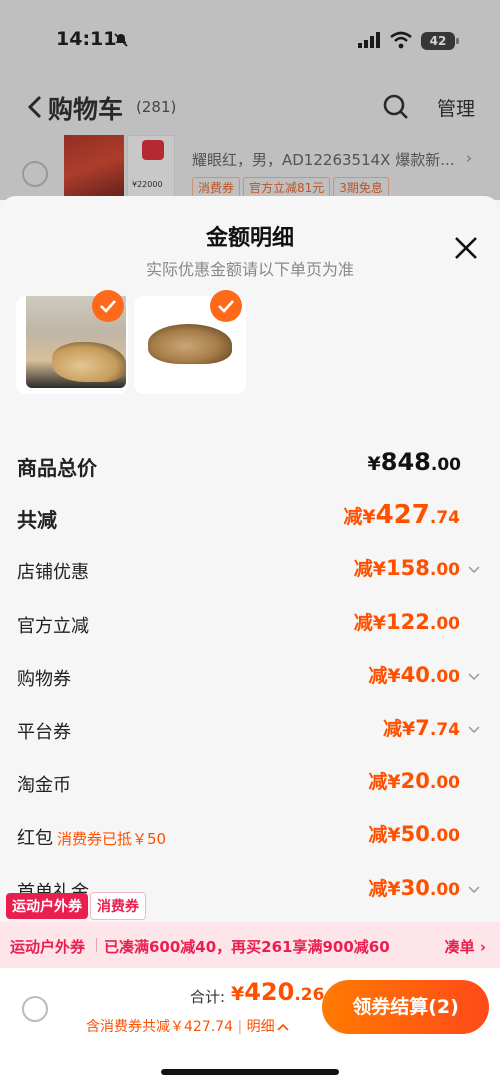 The height and width of the screenshot is (1087, 500). I want to click on select-all-radio, so click(35, 1009).